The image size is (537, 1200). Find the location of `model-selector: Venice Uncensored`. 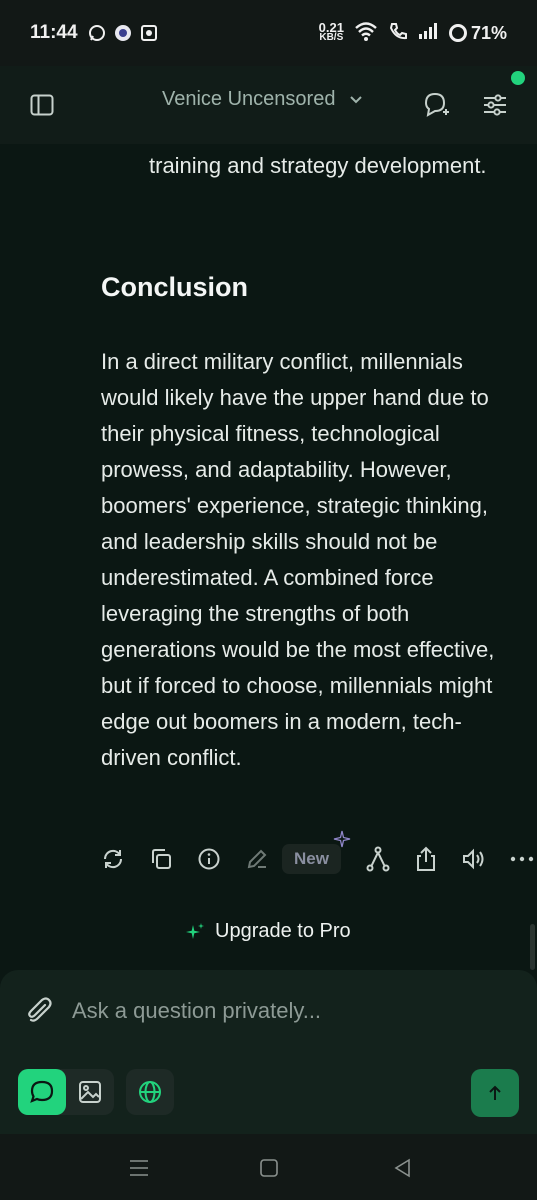

model-selector: Venice Uncensored is located at coordinates (262, 99).